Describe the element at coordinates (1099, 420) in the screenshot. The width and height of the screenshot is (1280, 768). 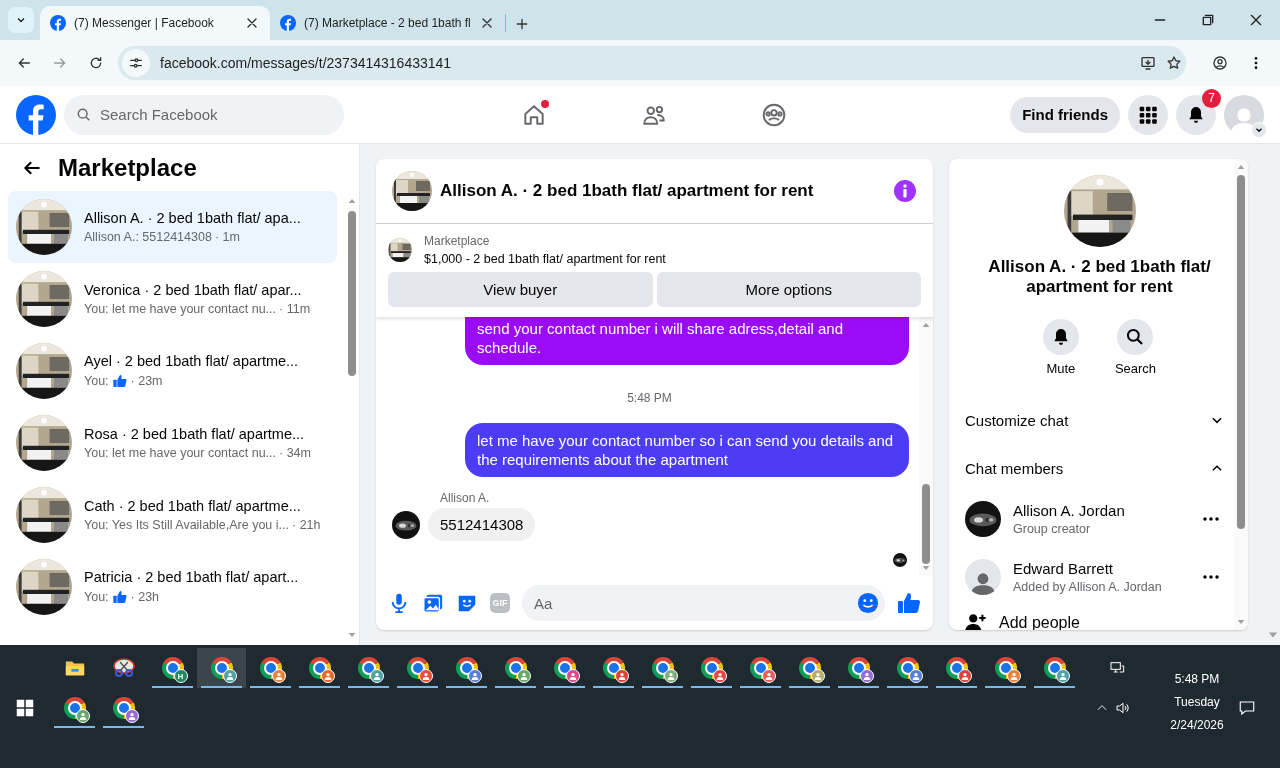
I see `section-header: Customize chat` at that location.